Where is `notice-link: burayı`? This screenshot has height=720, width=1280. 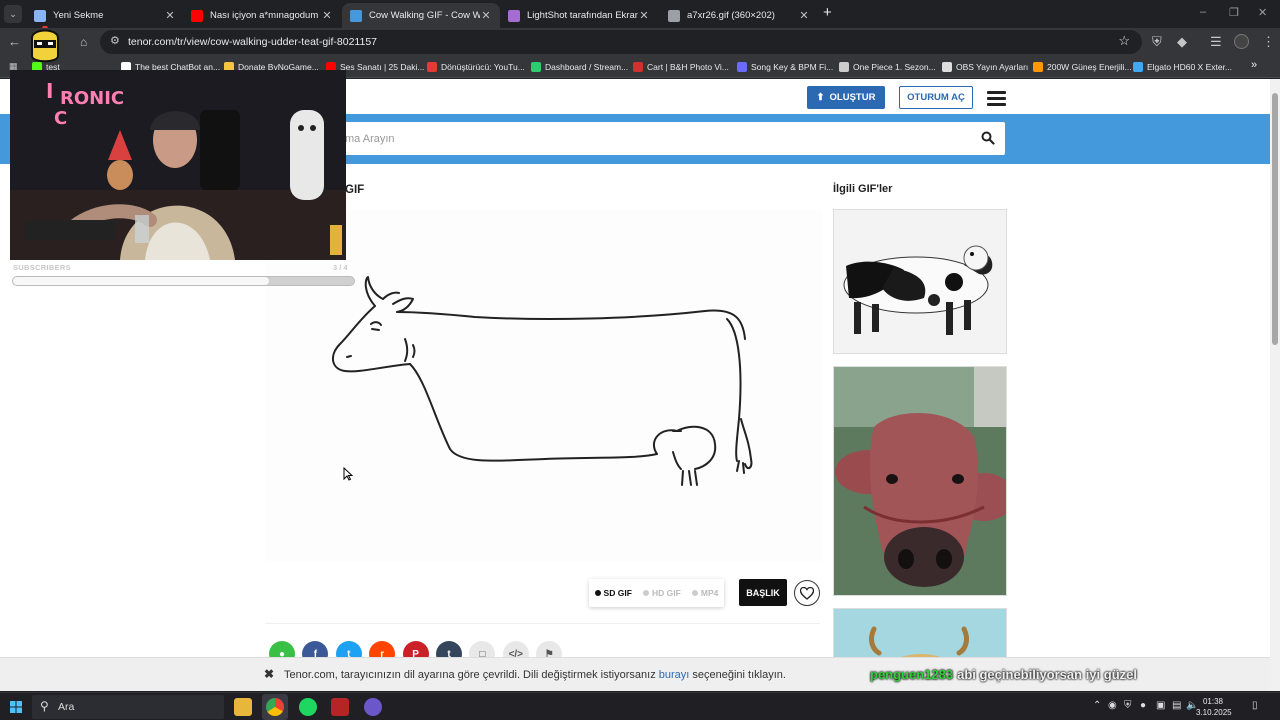 notice-link: burayı is located at coordinates (674, 675).